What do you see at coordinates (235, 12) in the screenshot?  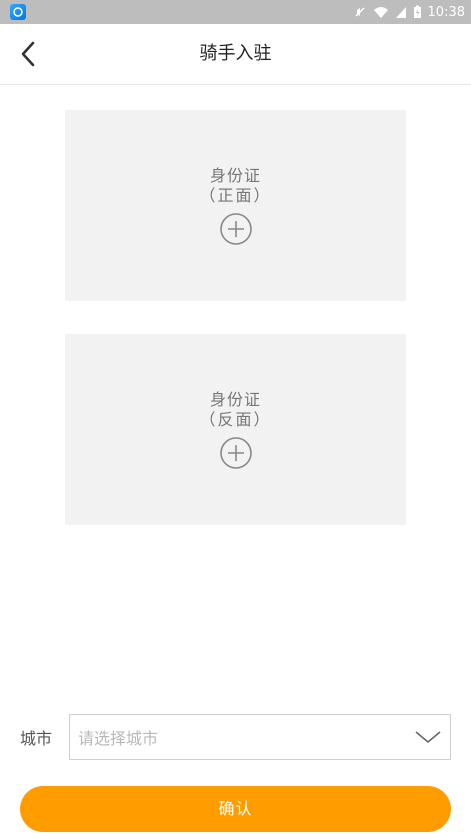 I see `status-bar: 10:38` at bounding box center [235, 12].